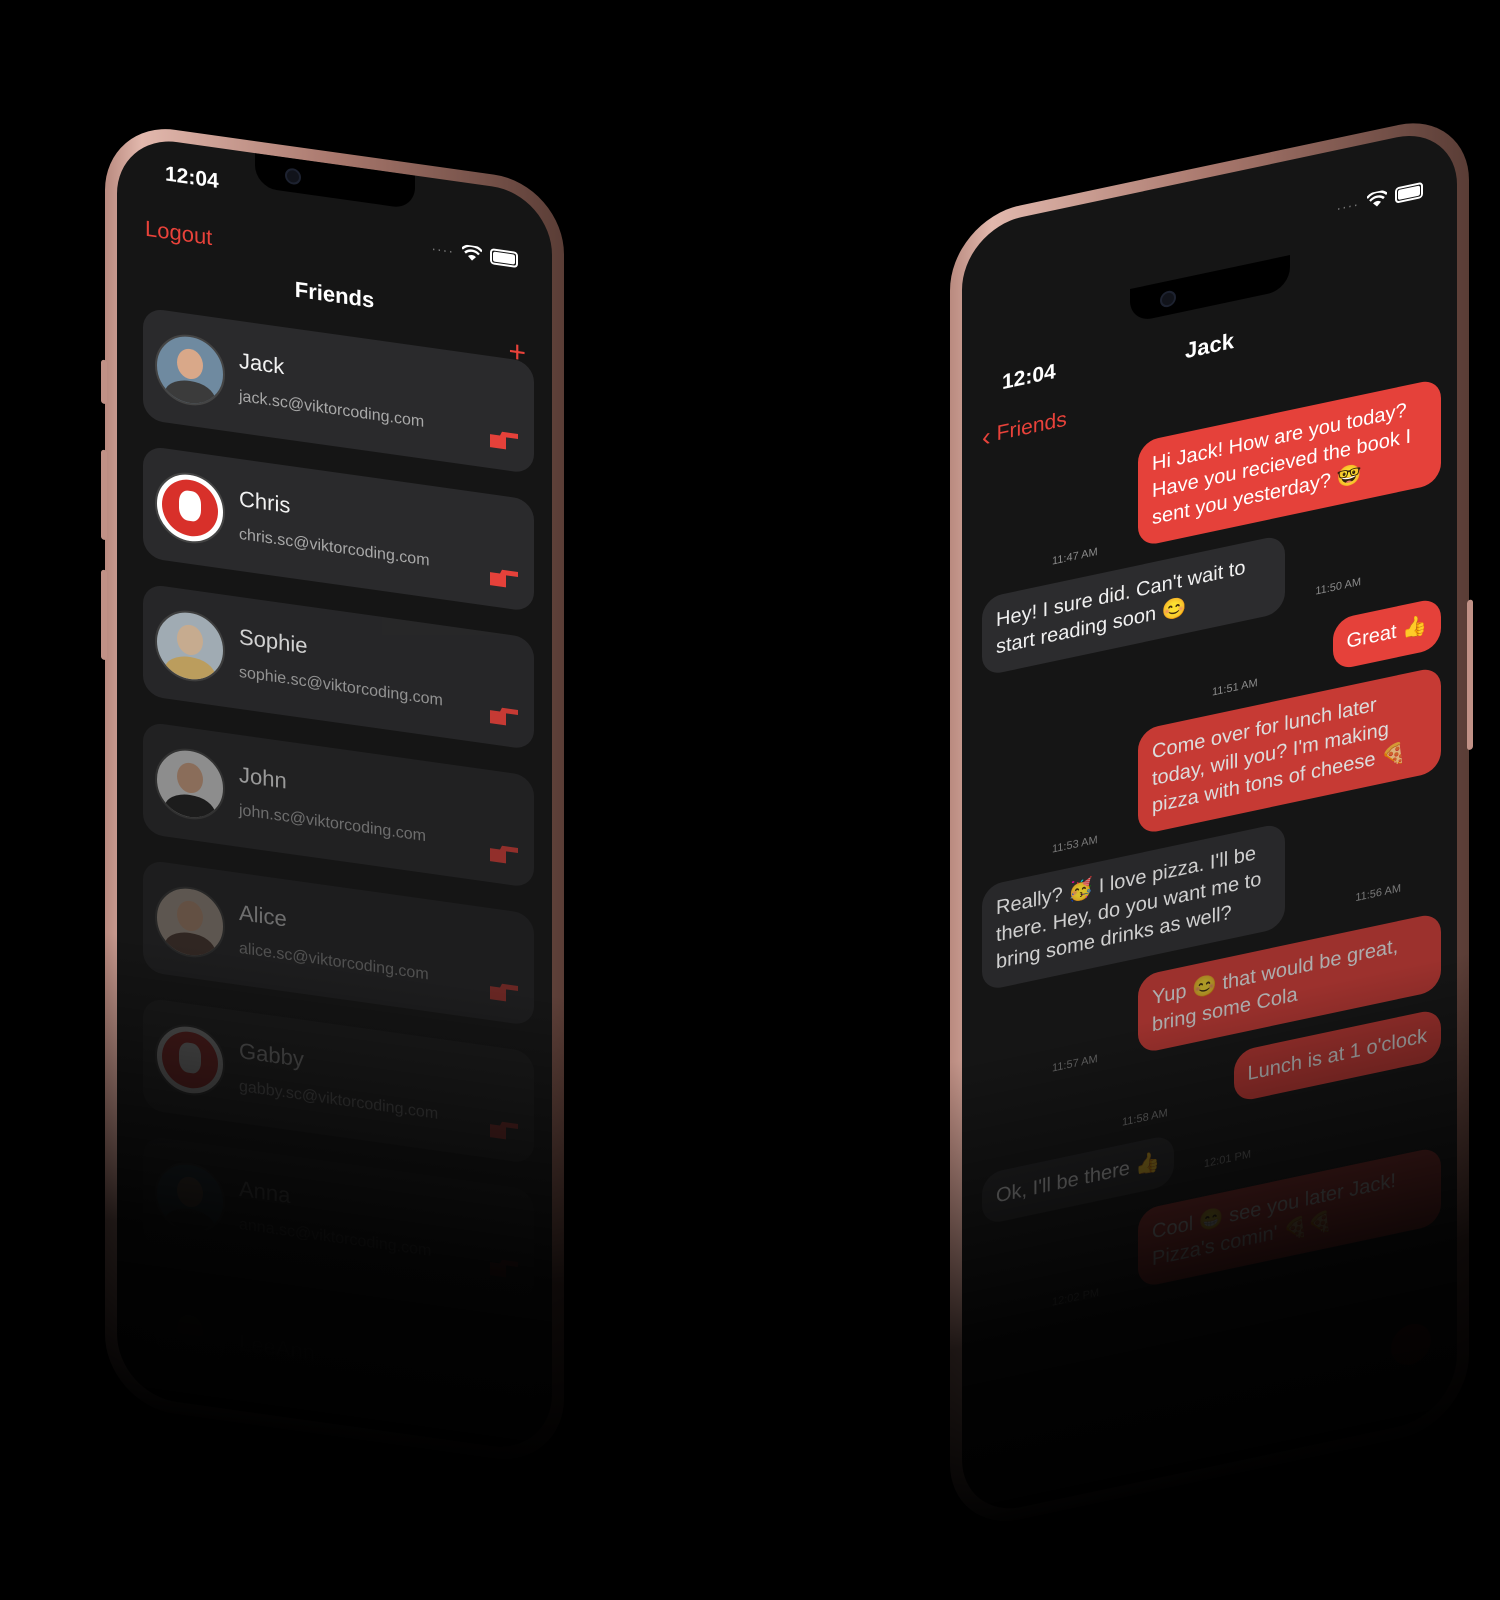  Describe the element at coordinates (104, 495) in the screenshot. I see `volume-up-button` at that location.